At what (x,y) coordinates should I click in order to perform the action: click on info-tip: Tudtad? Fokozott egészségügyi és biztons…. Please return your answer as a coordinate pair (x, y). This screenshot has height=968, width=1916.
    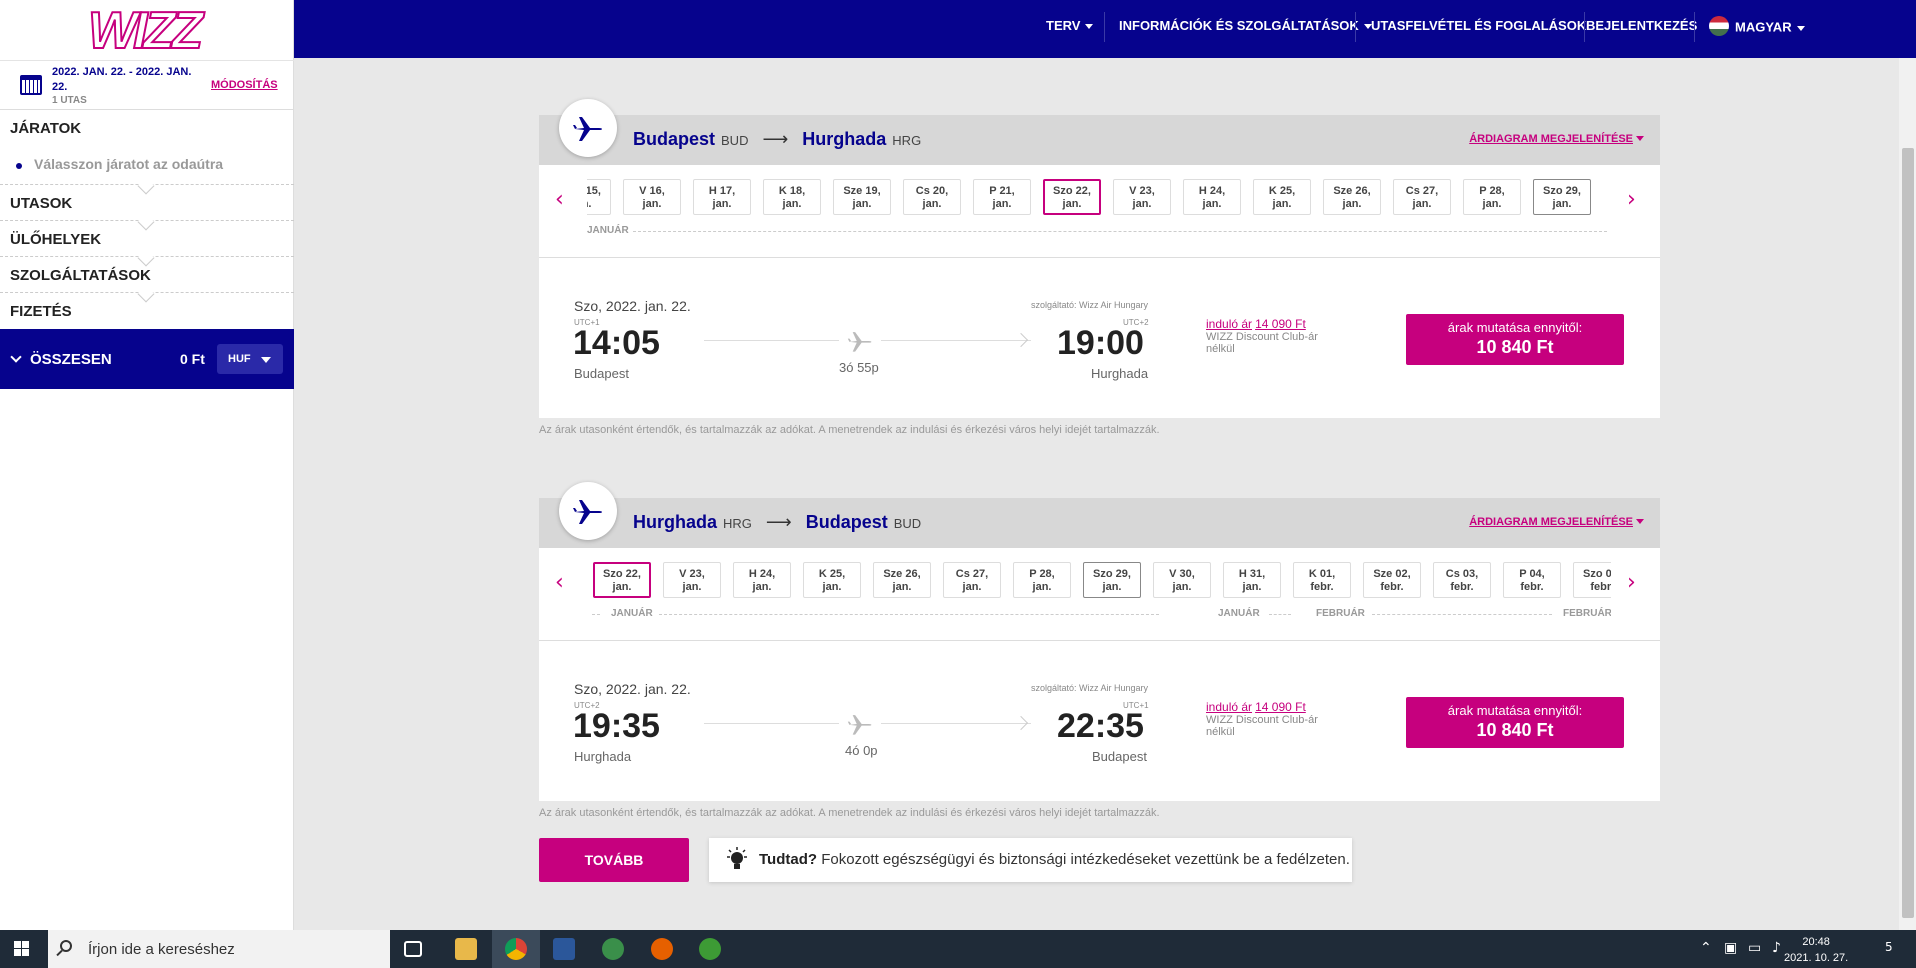
    Looking at the image, I should click on (1030, 860).